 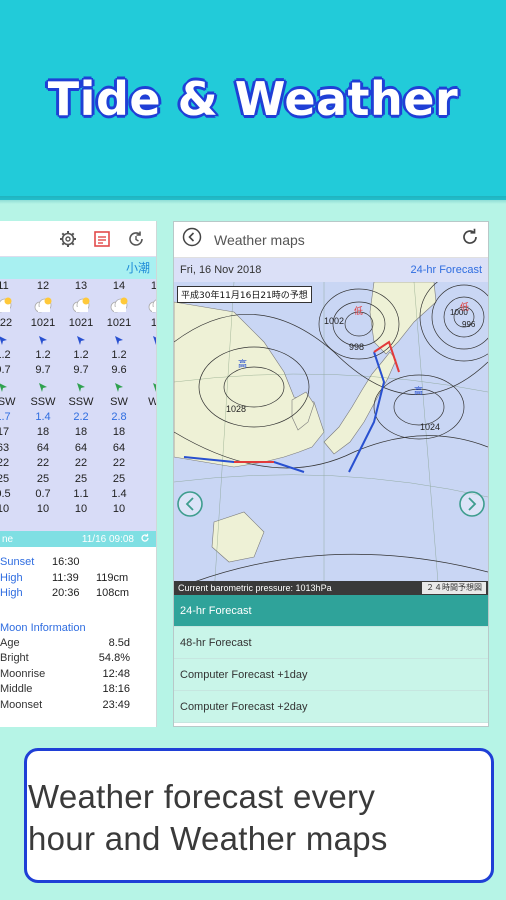 What do you see at coordinates (5, 493) in the screenshot?
I see `forecast-cell-h5: 0.5` at bounding box center [5, 493].